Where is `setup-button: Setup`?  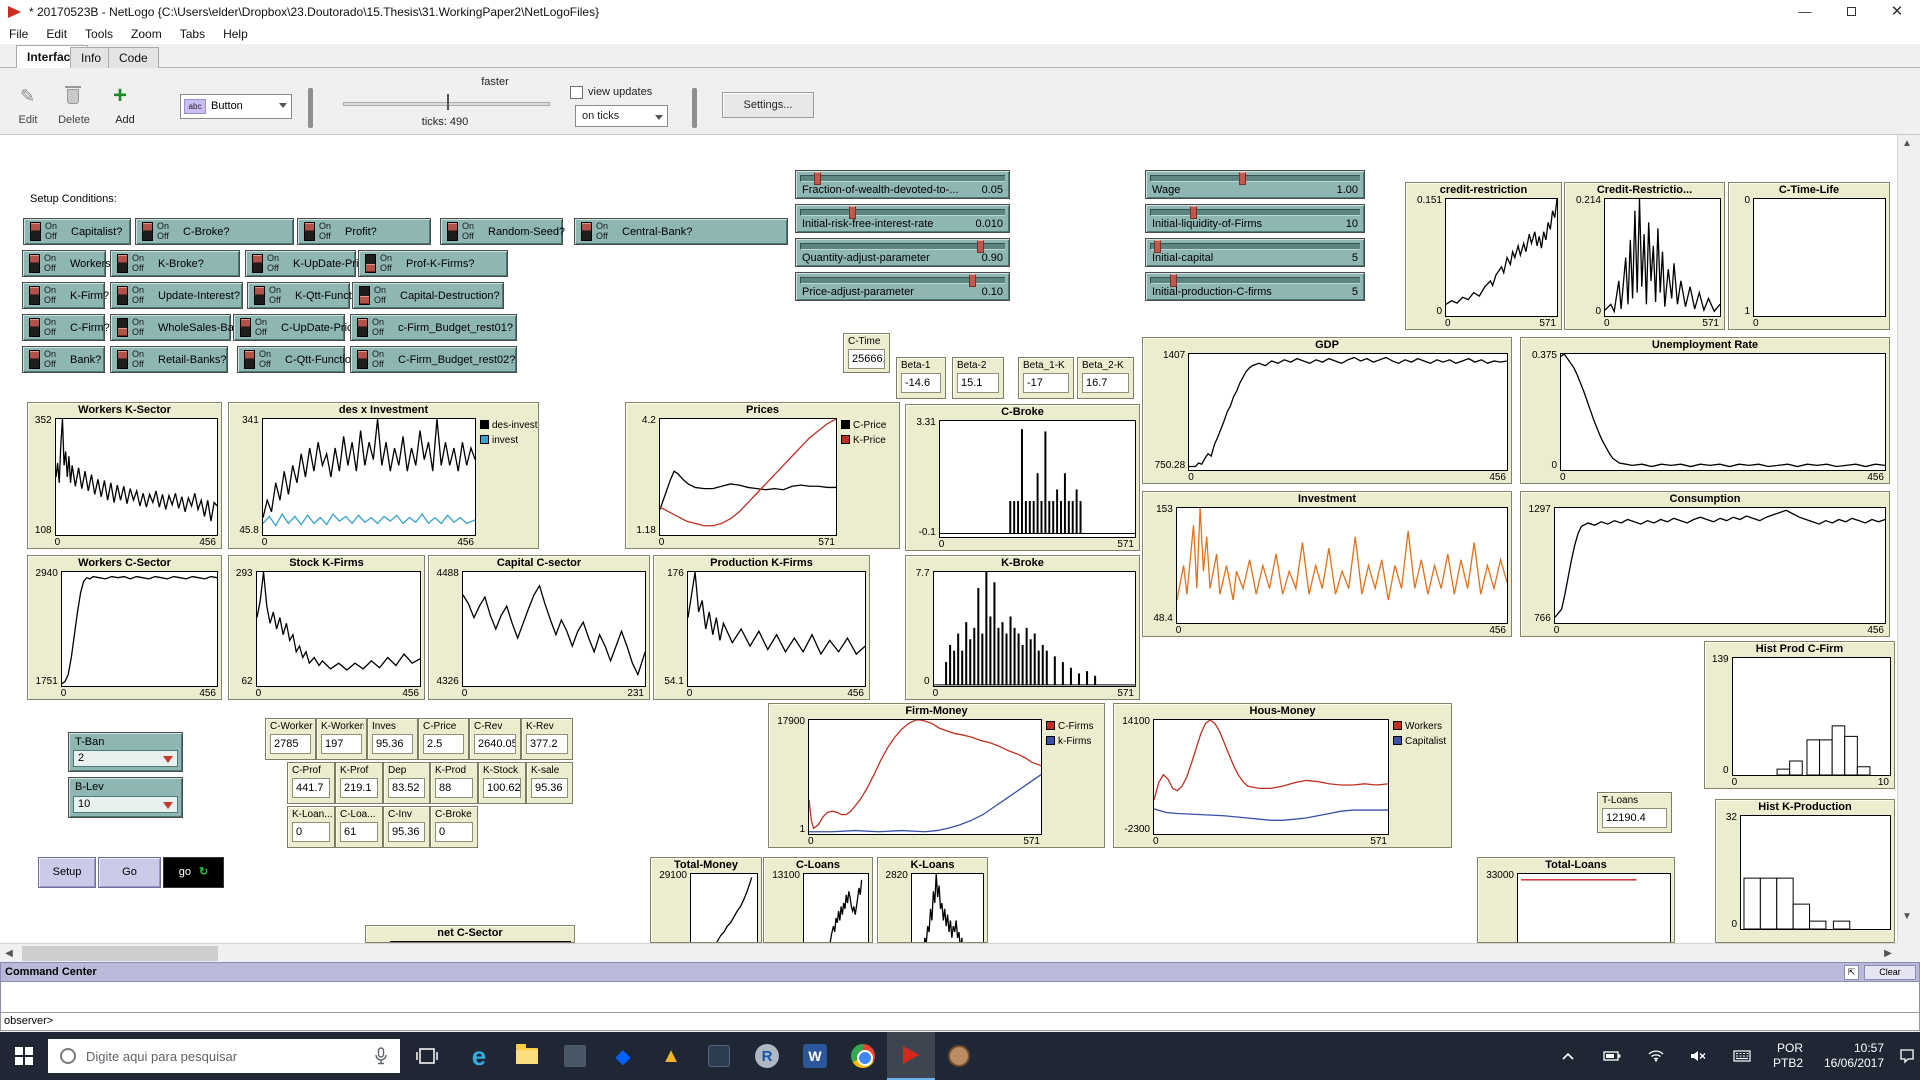
setup-button: Setup is located at coordinates (67, 872).